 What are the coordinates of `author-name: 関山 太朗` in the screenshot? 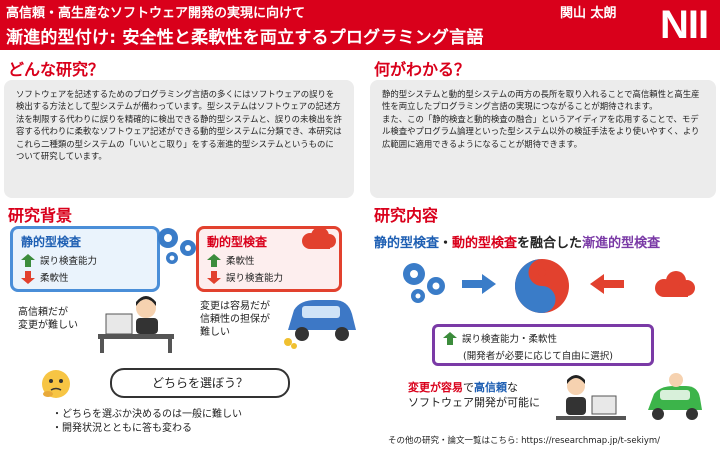 It's located at (588, 13).